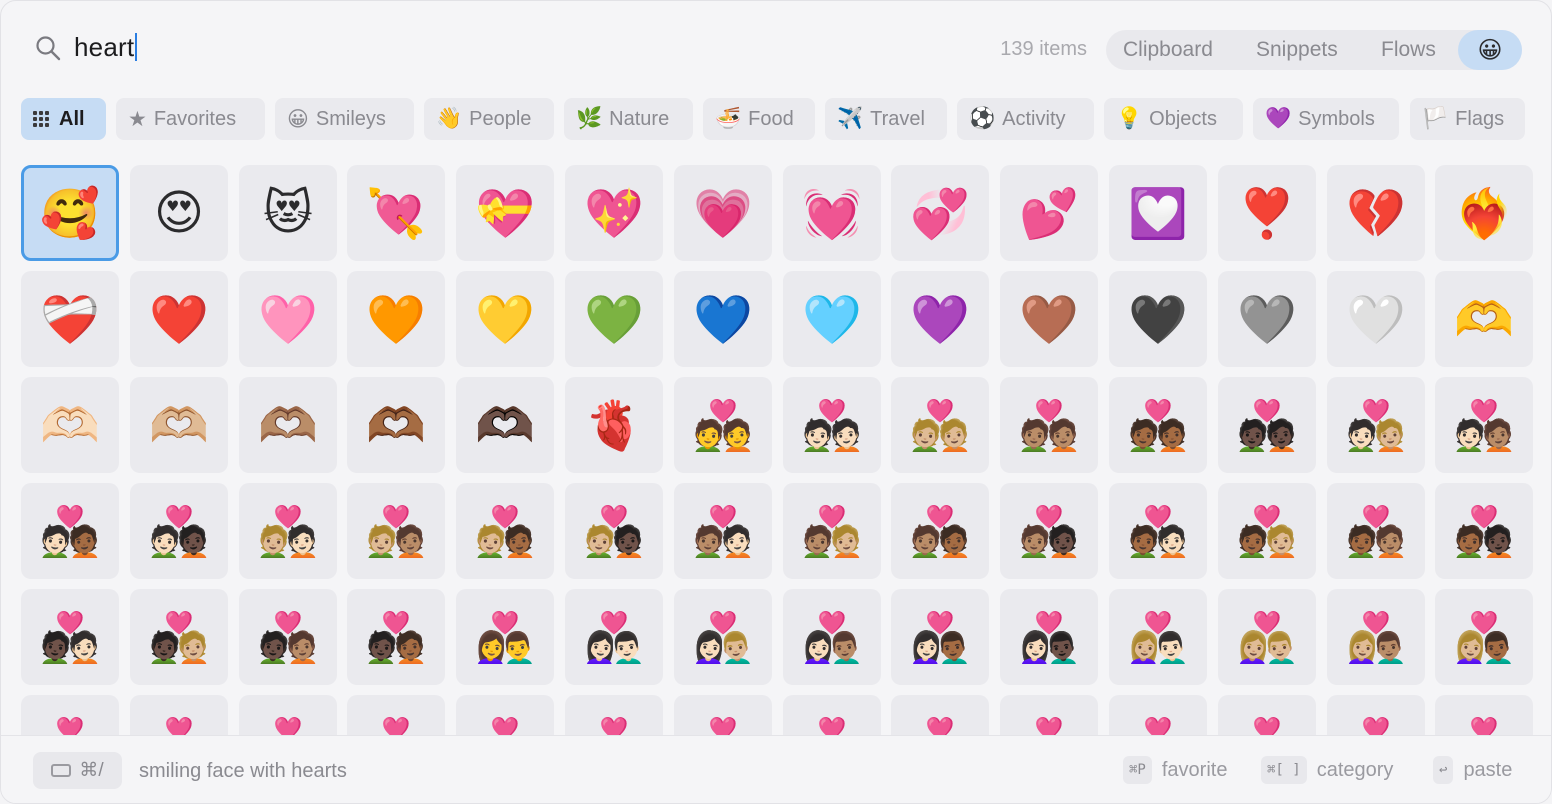 Image resolution: width=1552 pixels, height=804 pixels. I want to click on emoji-cell: 🖤, so click(1158, 319).